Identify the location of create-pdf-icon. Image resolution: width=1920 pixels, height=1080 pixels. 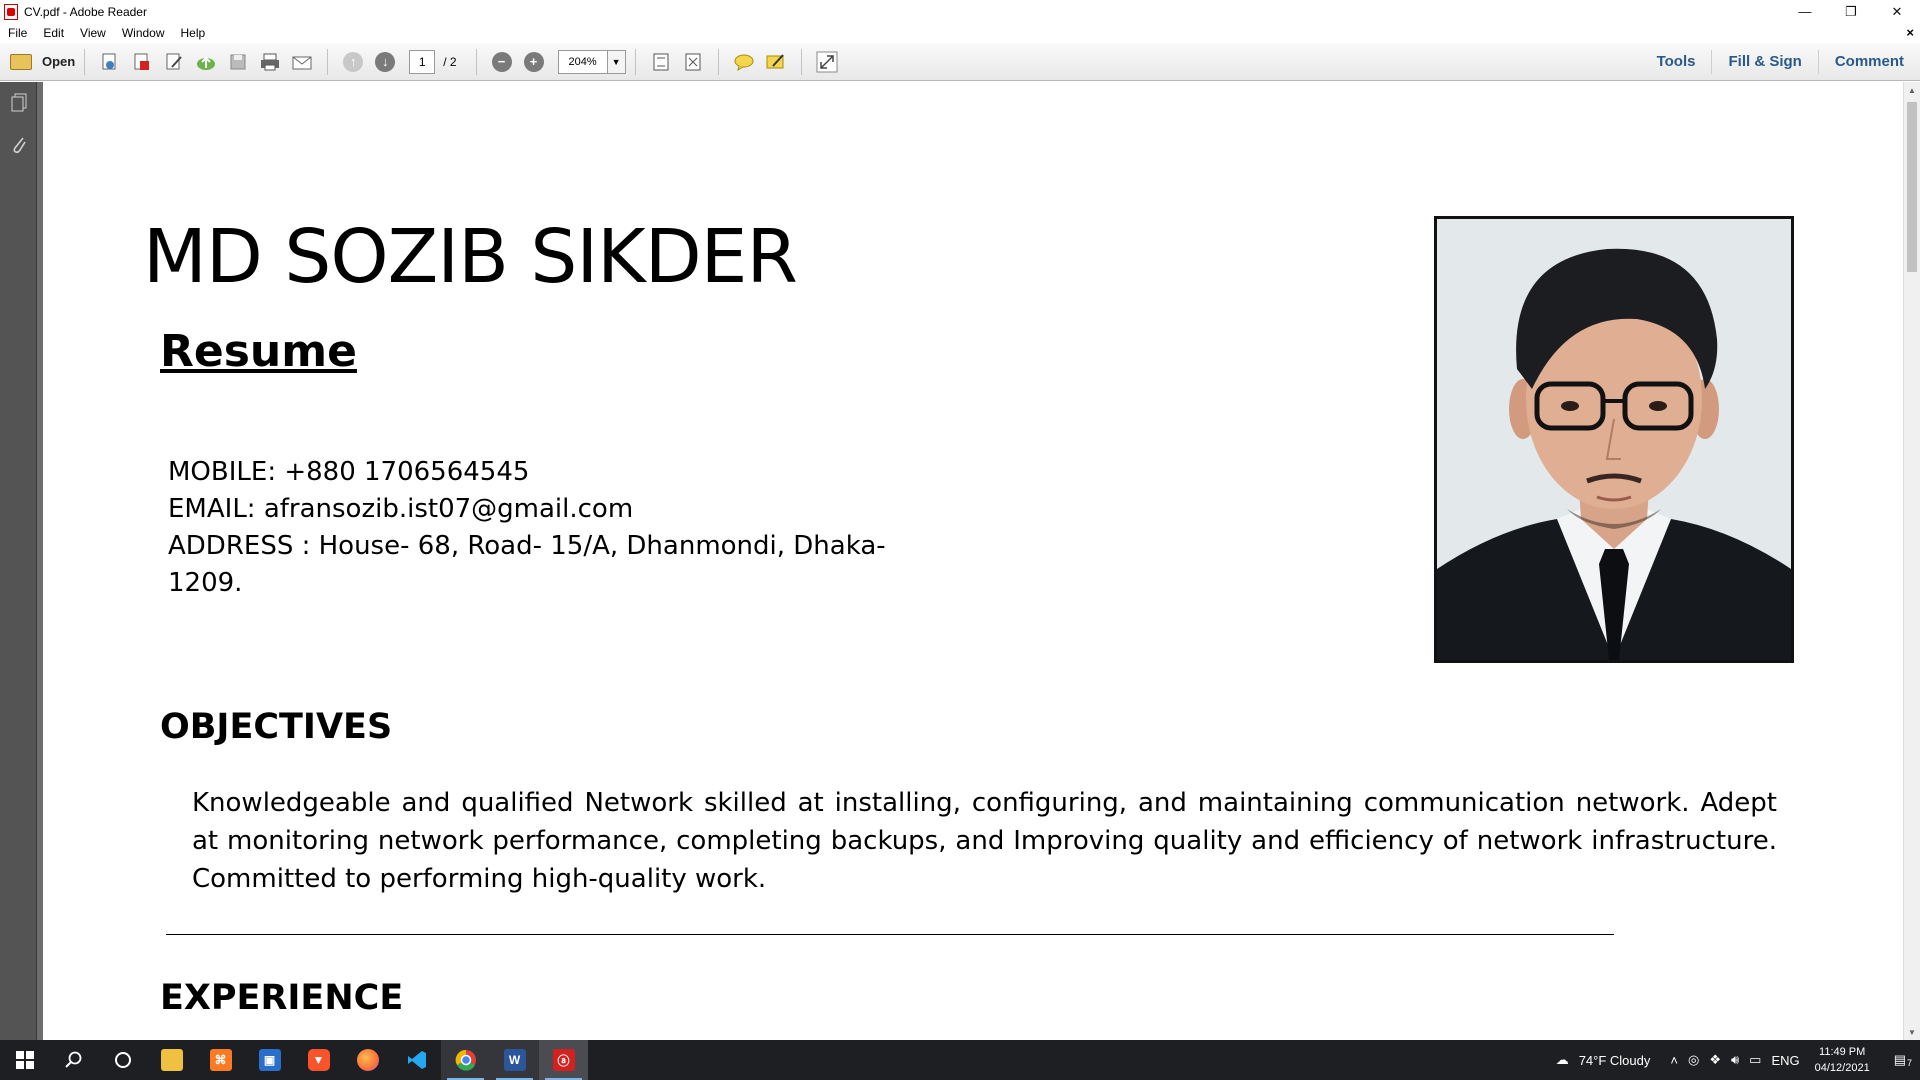
(110, 62).